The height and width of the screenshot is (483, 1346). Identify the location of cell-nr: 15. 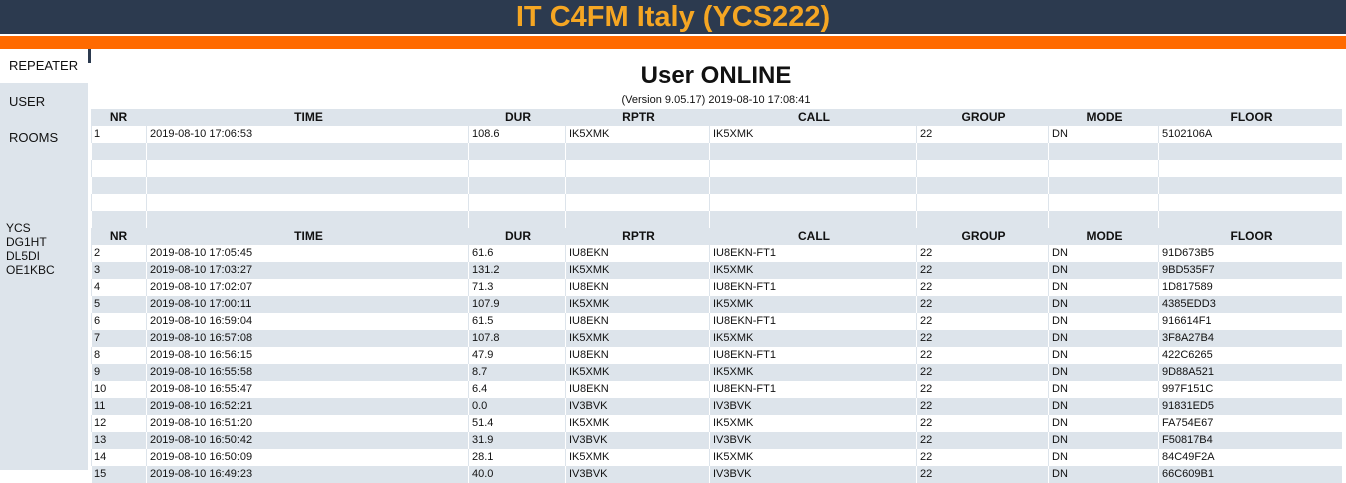
(118, 474).